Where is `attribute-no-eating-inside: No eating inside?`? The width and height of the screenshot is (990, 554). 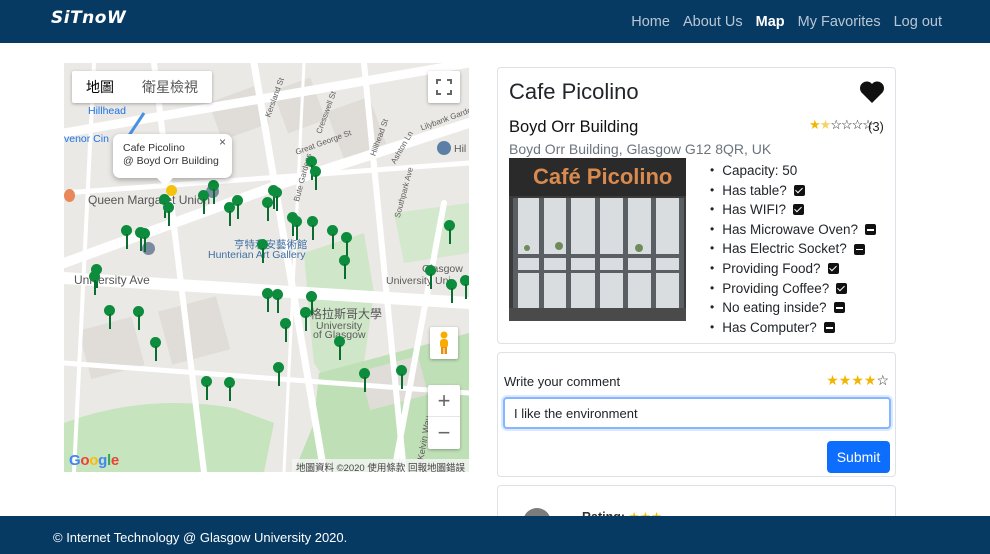 attribute-no-eating-inside: No eating inside? is located at coordinates (793, 308).